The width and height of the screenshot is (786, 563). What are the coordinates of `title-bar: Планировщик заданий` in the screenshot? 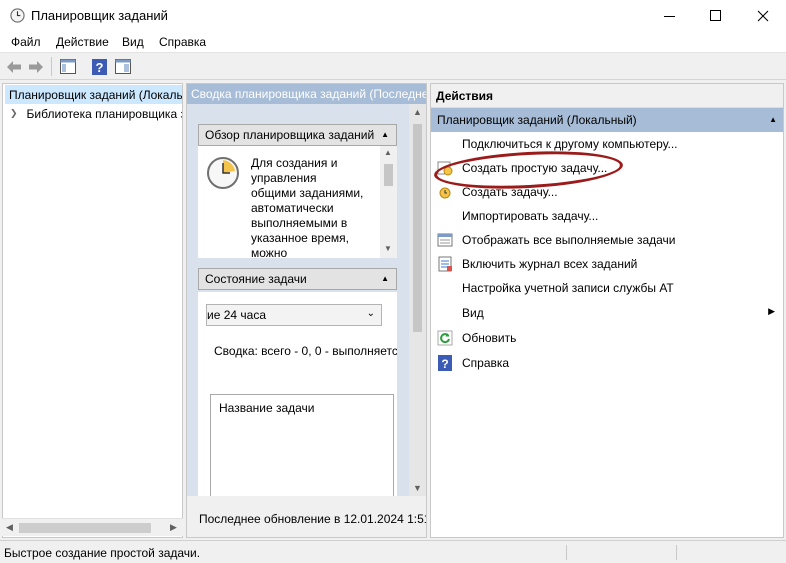 It's located at (393, 15).